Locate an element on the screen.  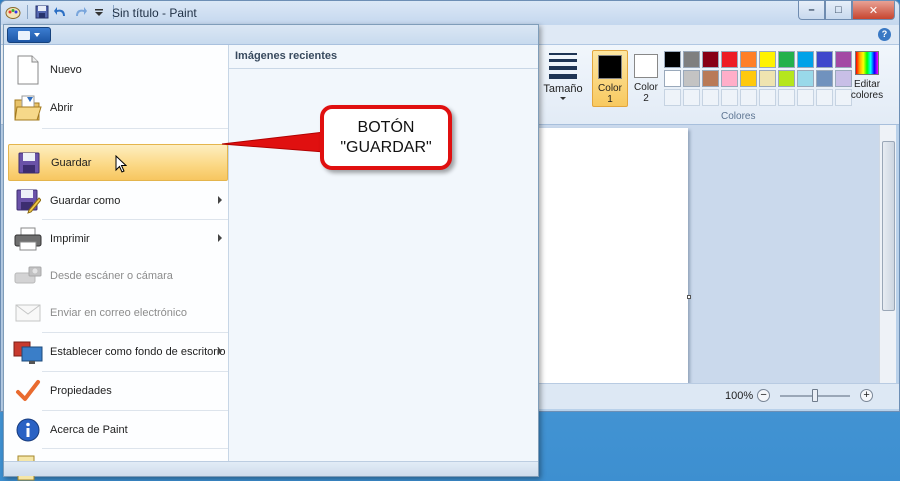
annotation-callout: BOTÓN "GUARDAR" is located at coordinates (386, 137).